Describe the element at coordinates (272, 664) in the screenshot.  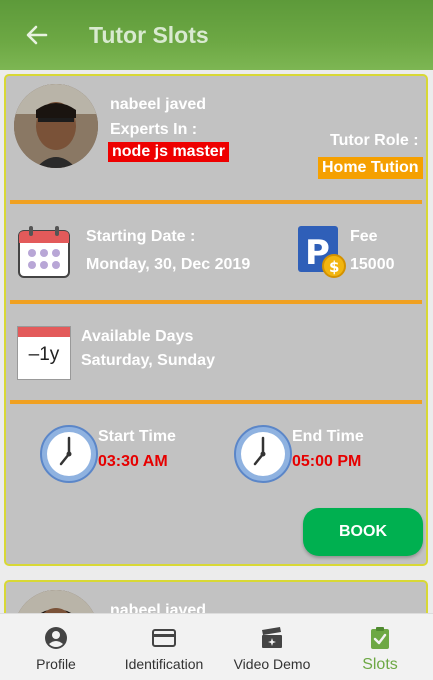
I see `nav-label: Video Demo` at that location.